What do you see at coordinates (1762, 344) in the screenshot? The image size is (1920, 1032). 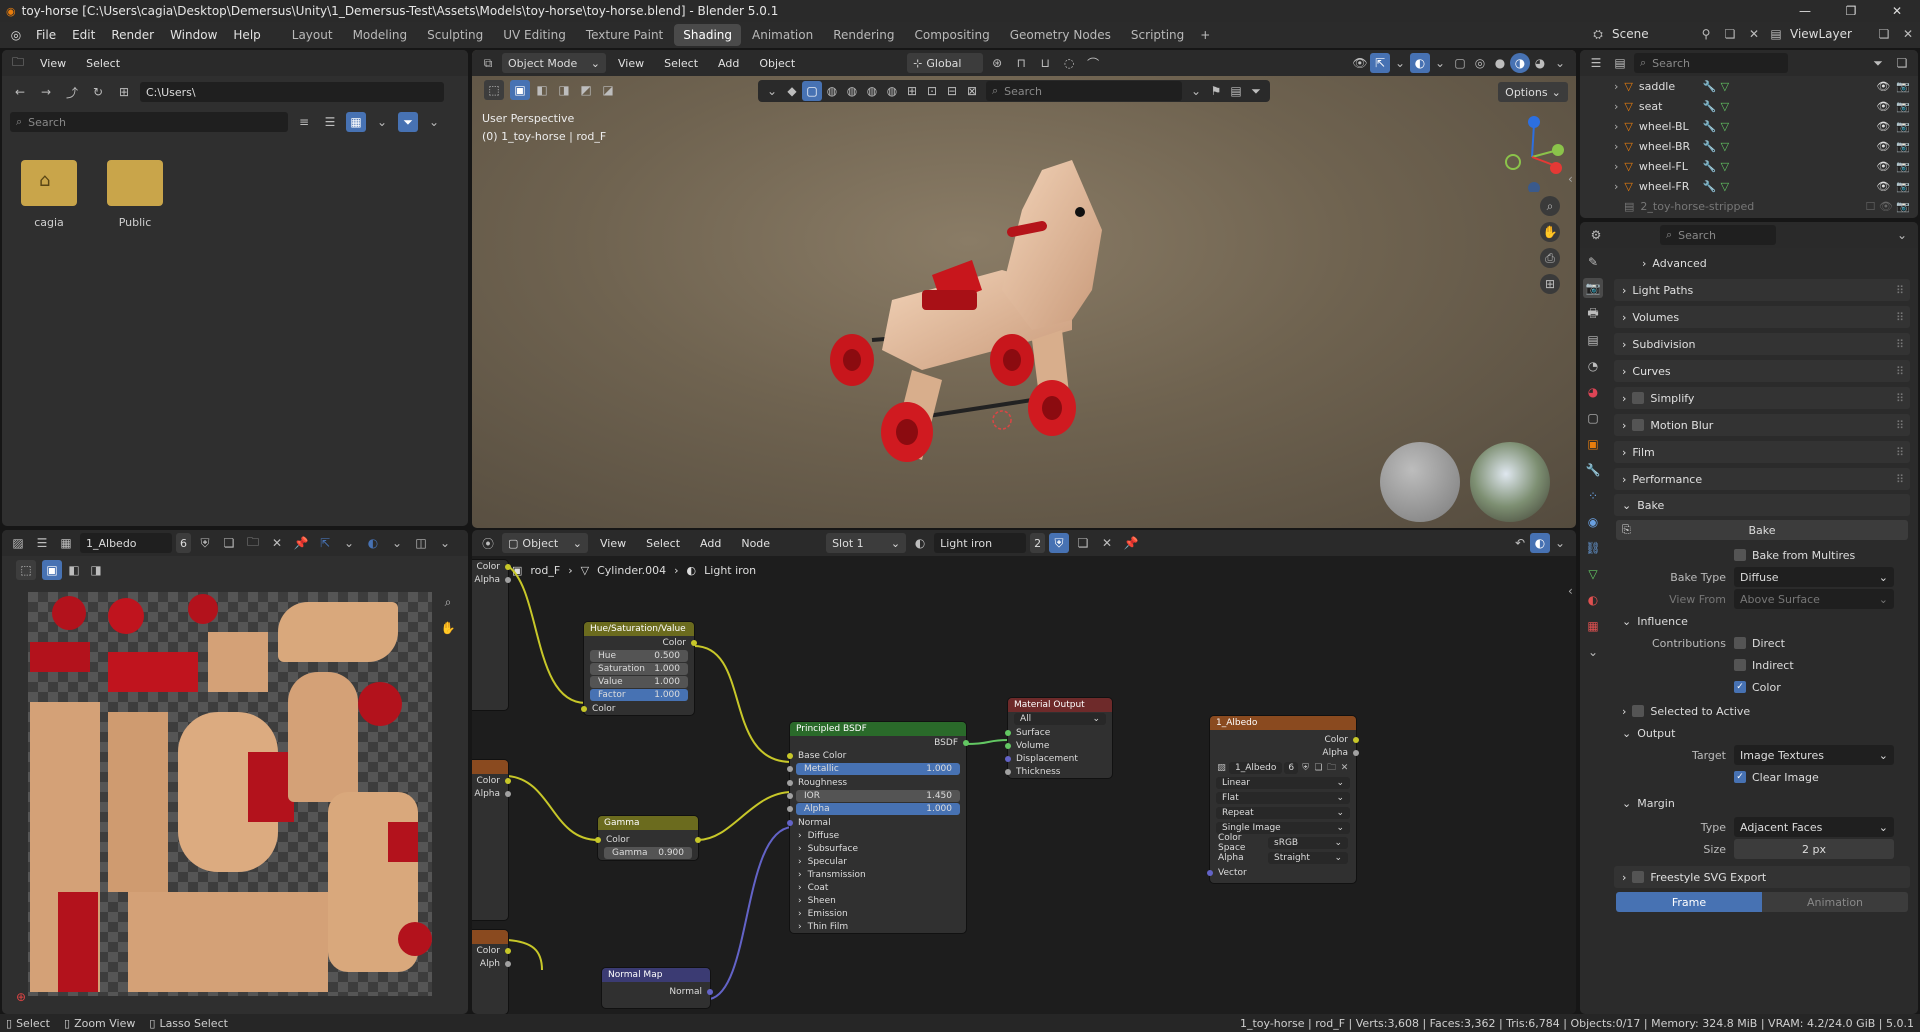 I see `section-subdivision: › Subdivision ⠿` at bounding box center [1762, 344].